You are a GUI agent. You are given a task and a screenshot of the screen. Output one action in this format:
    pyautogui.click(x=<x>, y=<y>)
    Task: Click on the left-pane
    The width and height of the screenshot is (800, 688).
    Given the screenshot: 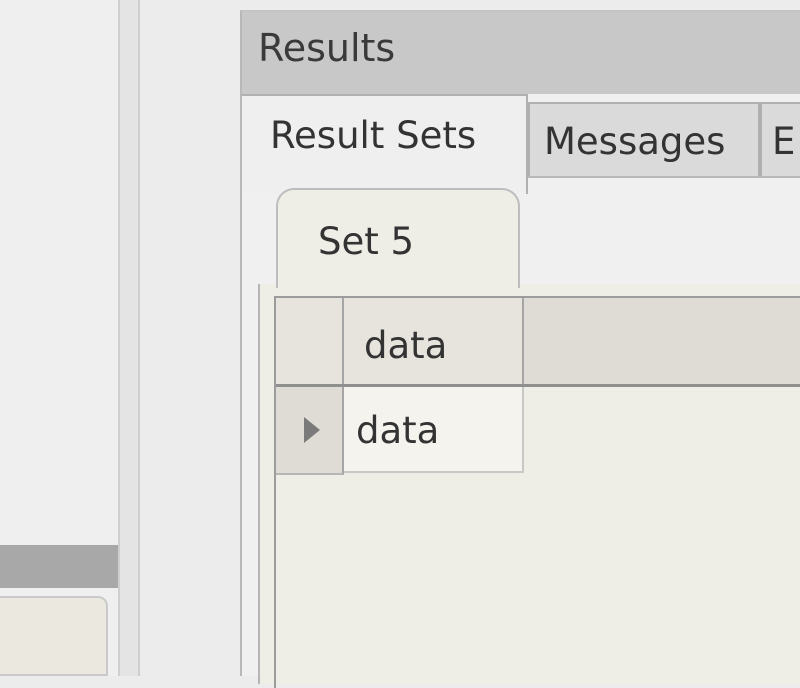 What is the action you would take?
    pyautogui.click(x=60, y=338)
    